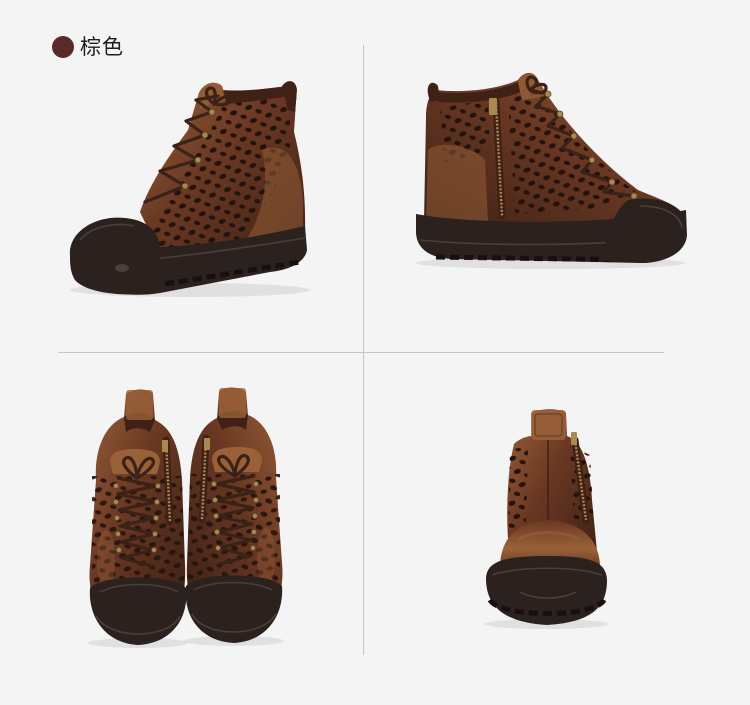 This screenshot has height=705, width=750. What do you see at coordinates (363, 350) in the screenshot?
I see `vertical-divider` at bounding box center [363, 350].